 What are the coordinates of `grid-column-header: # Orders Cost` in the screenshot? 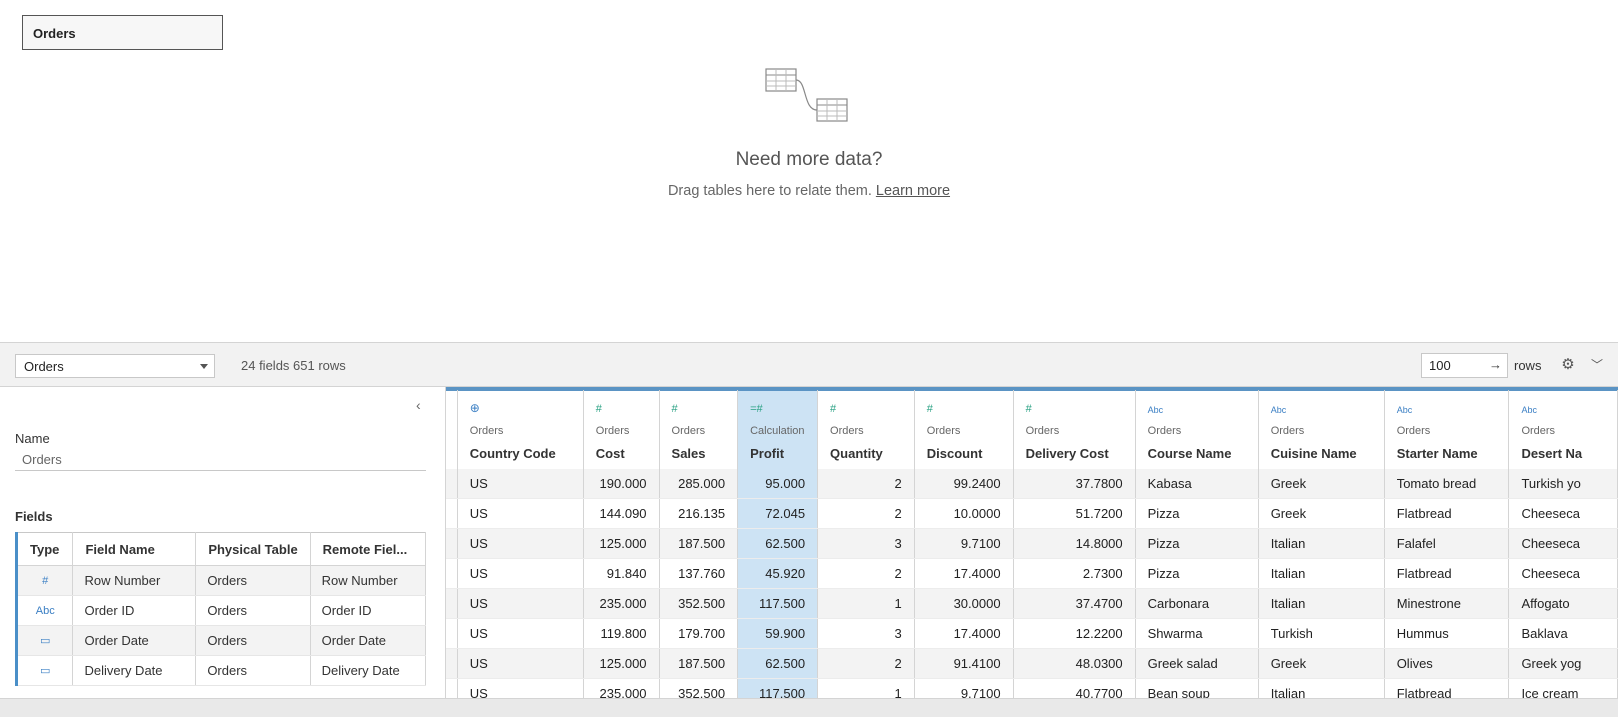 It's located at (621, 429).